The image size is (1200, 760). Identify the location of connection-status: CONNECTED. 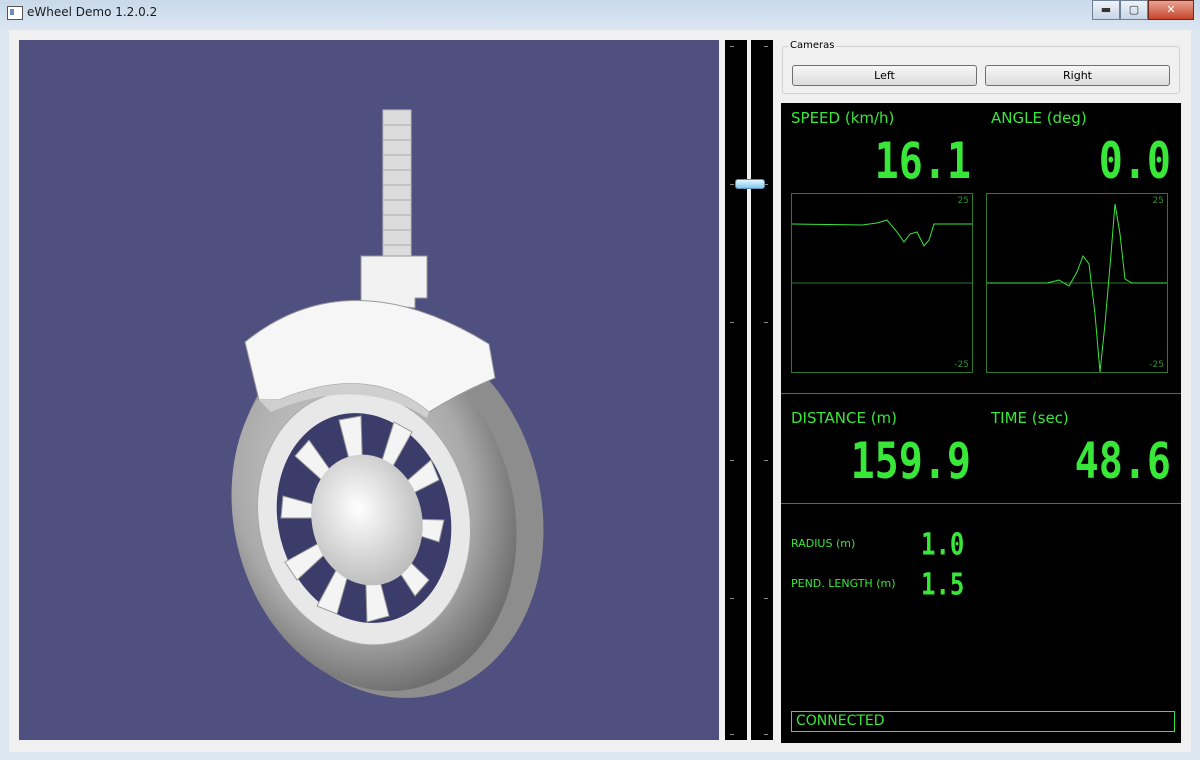
(983, 721).